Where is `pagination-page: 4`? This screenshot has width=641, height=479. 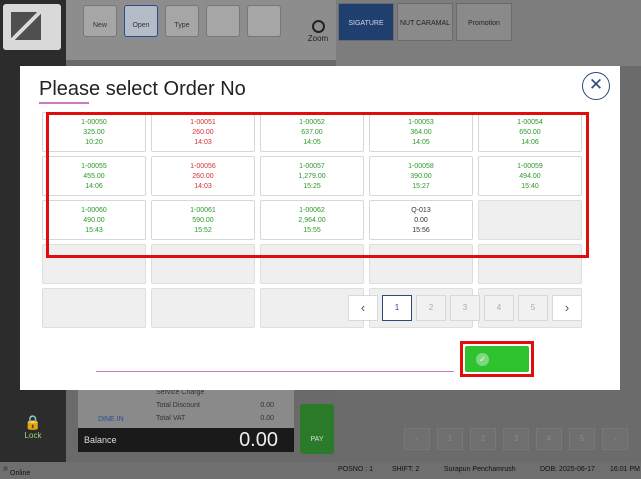 pagination-page: 4 is located at coordinates (499, 308).